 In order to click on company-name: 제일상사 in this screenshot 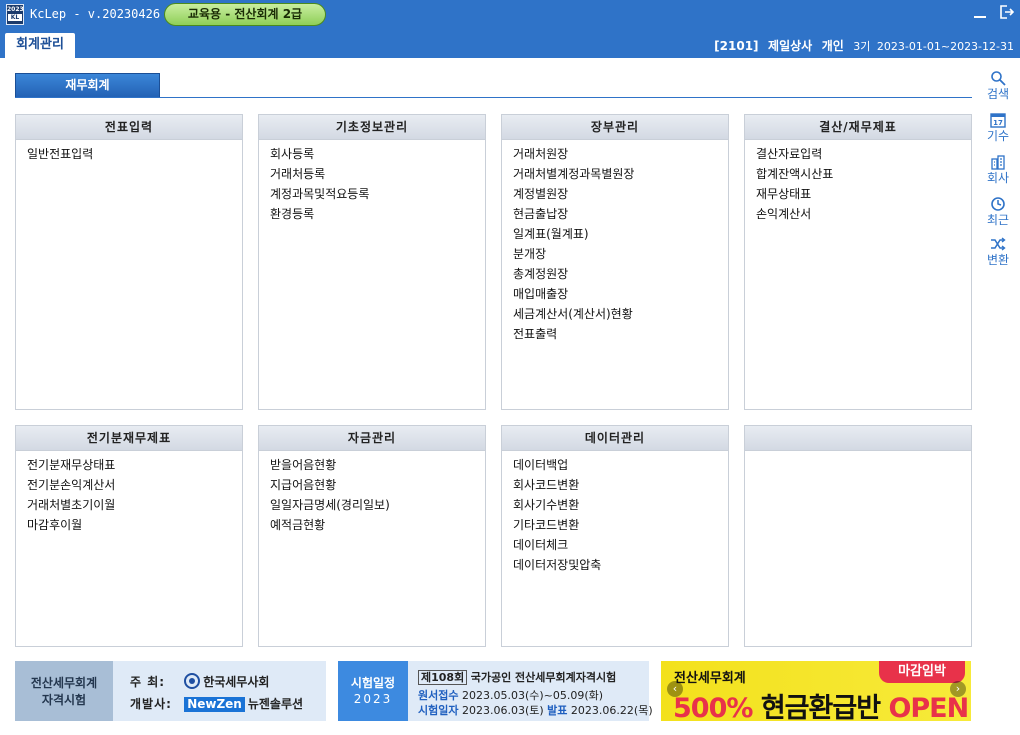, I will do `click(790, 46)`.